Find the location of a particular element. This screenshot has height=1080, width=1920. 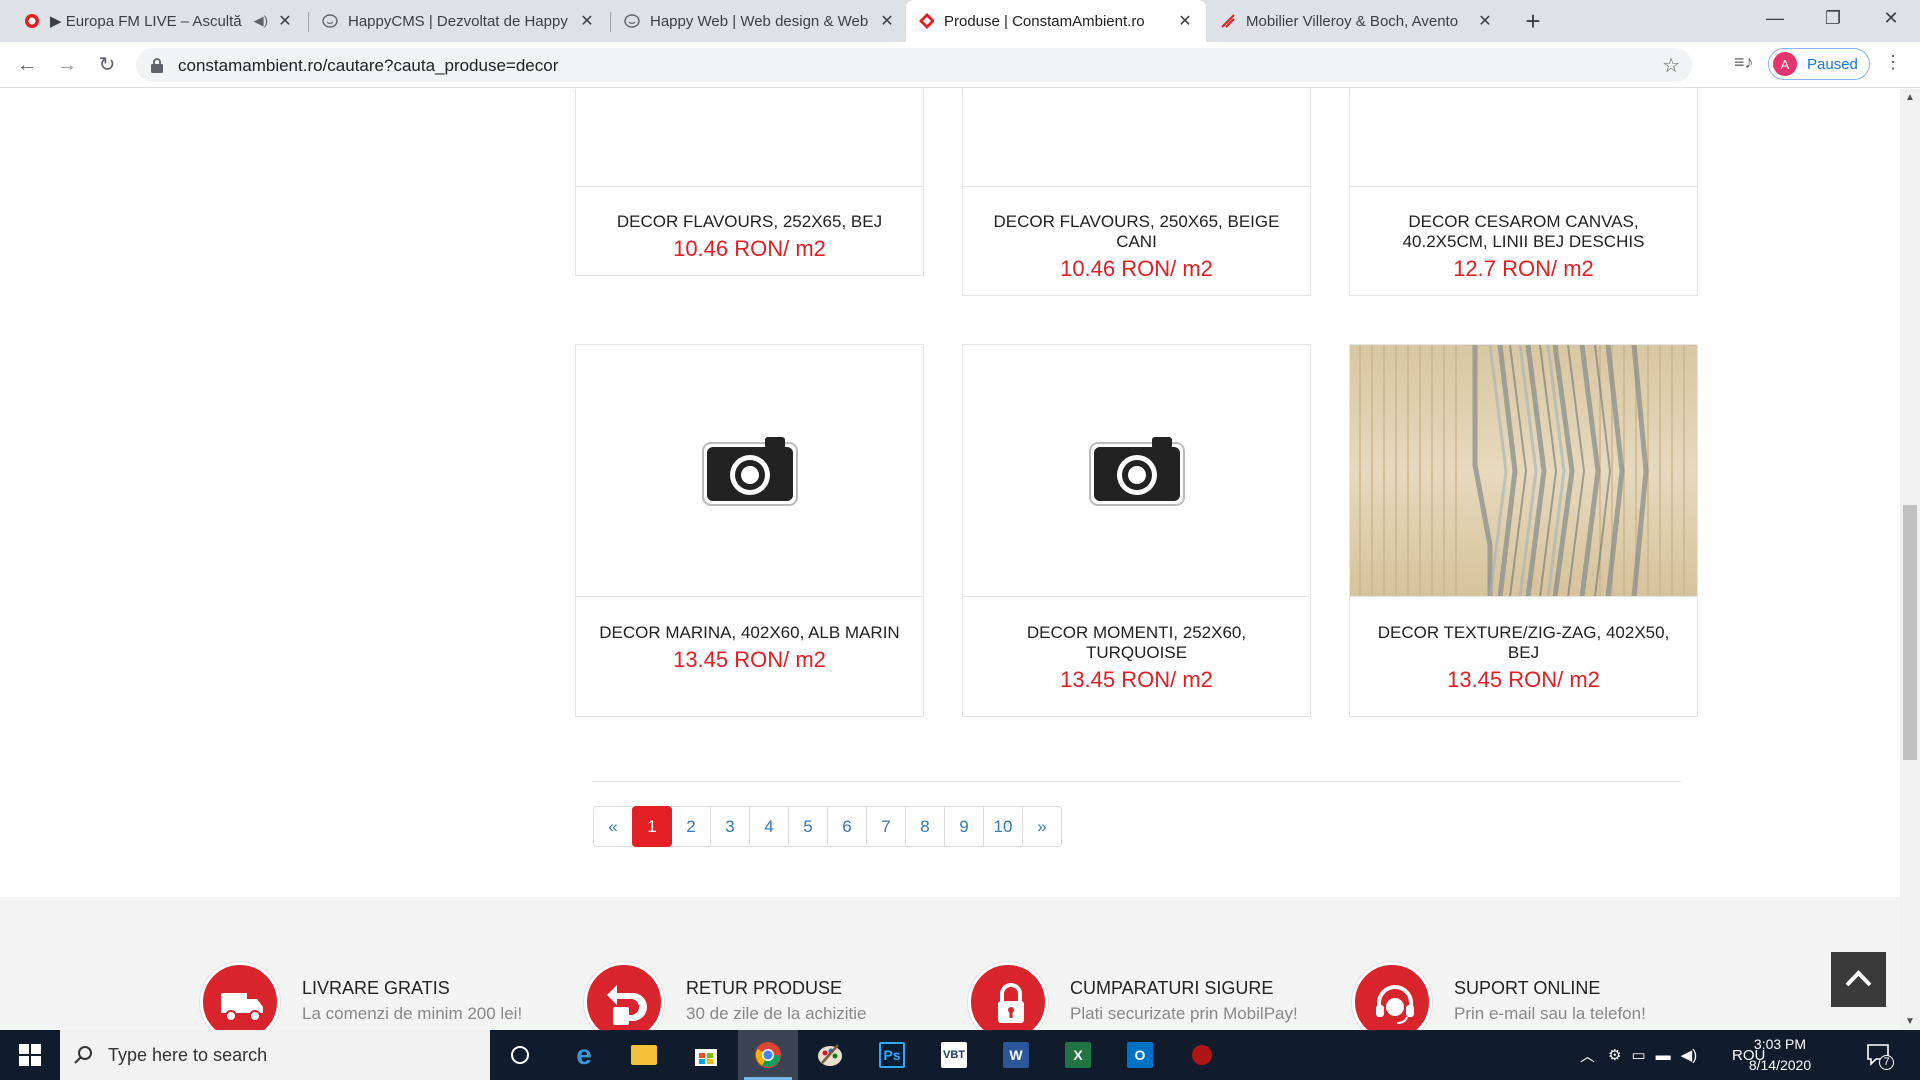

taskbar-word: W is located at coordinates (1016, 1055).